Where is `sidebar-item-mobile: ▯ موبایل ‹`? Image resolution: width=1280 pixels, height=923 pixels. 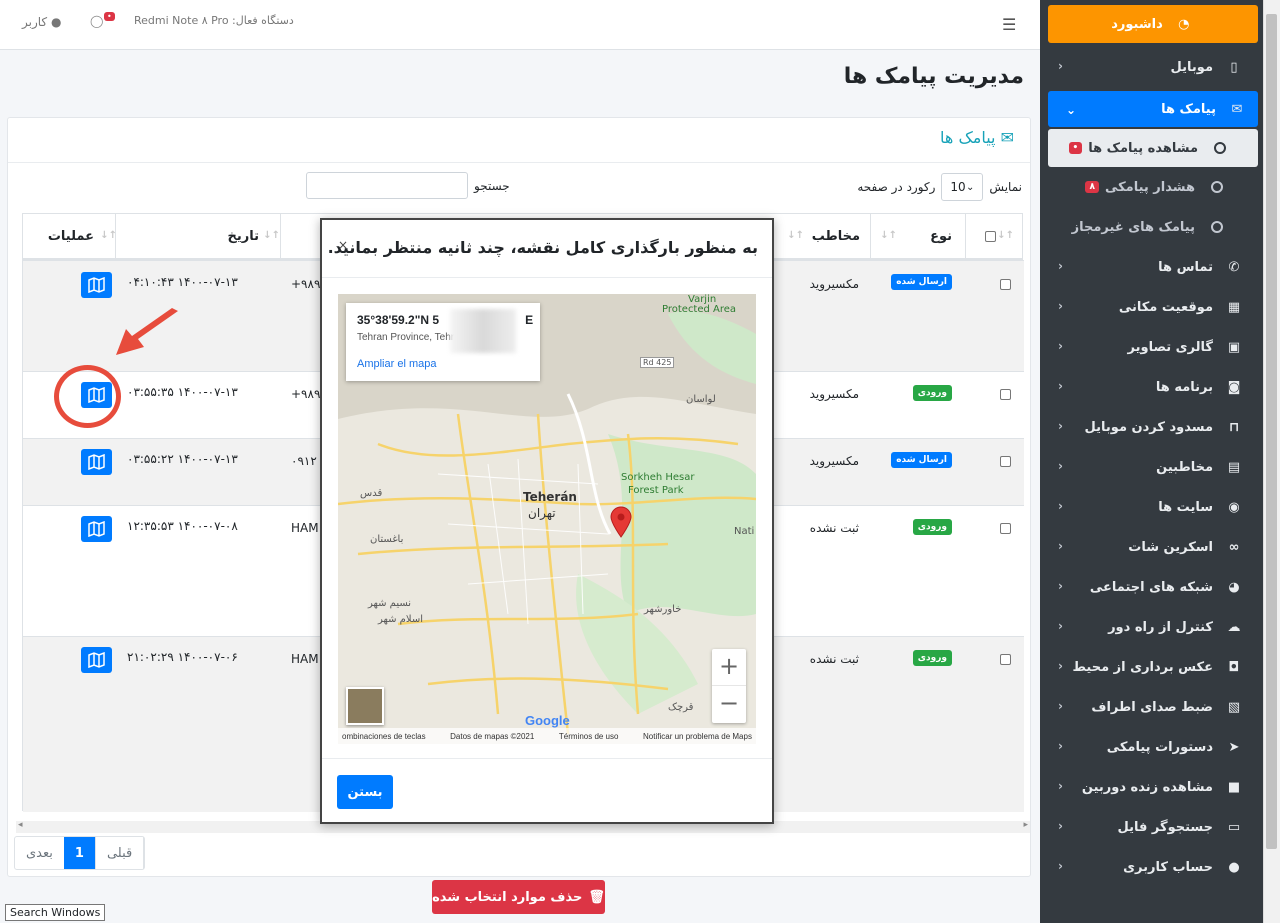
sidebar-item-mobile: ▯ موبایل ‹ is located at coordinates (1151, 67).